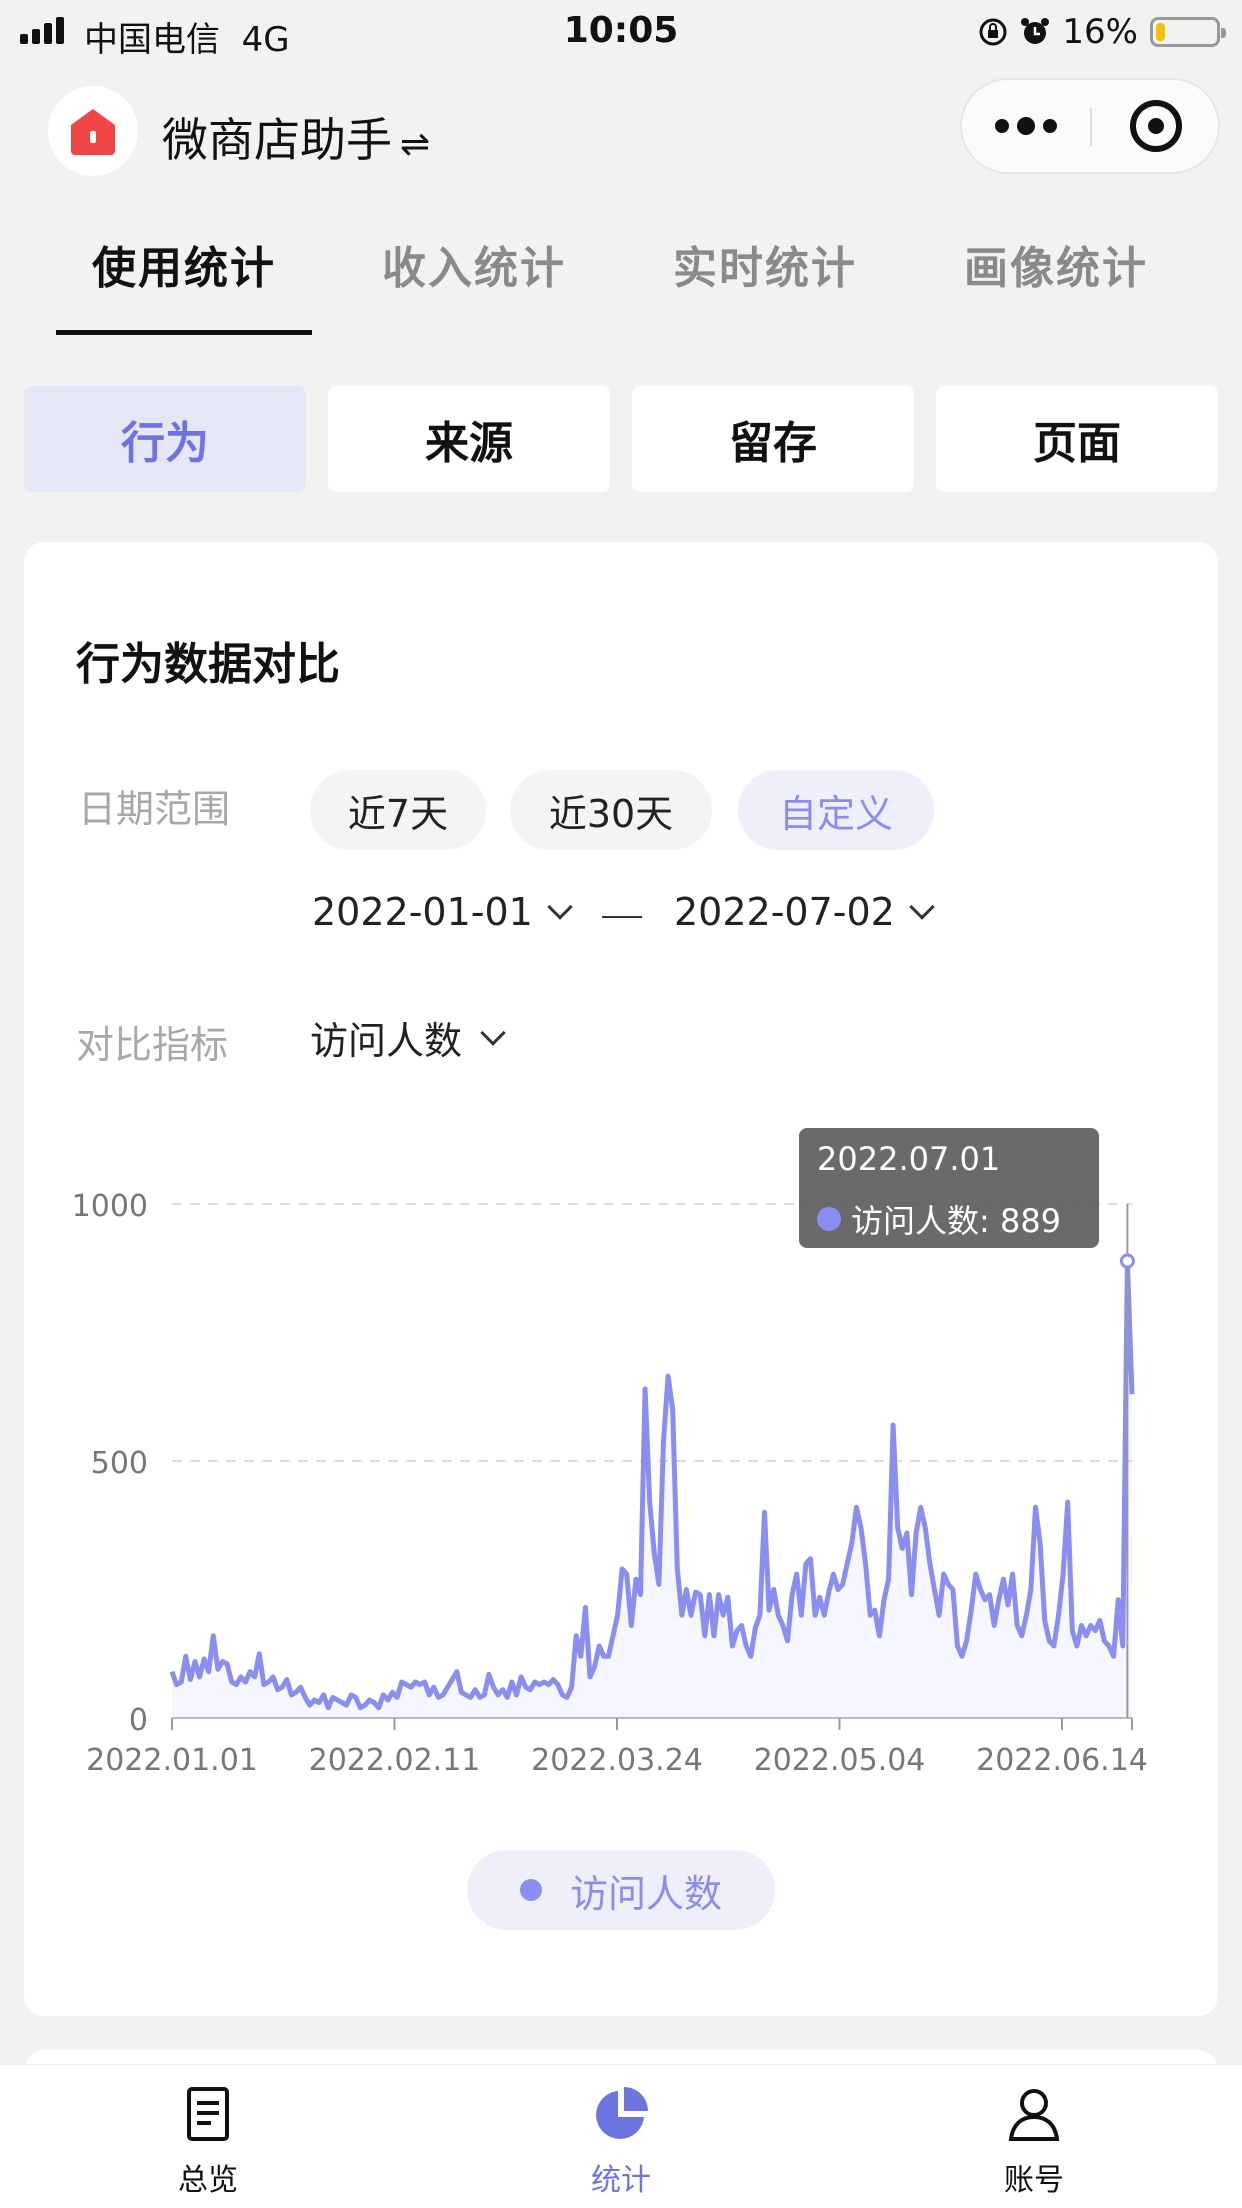  I want to click on legend-dot, so click(530, 1890).